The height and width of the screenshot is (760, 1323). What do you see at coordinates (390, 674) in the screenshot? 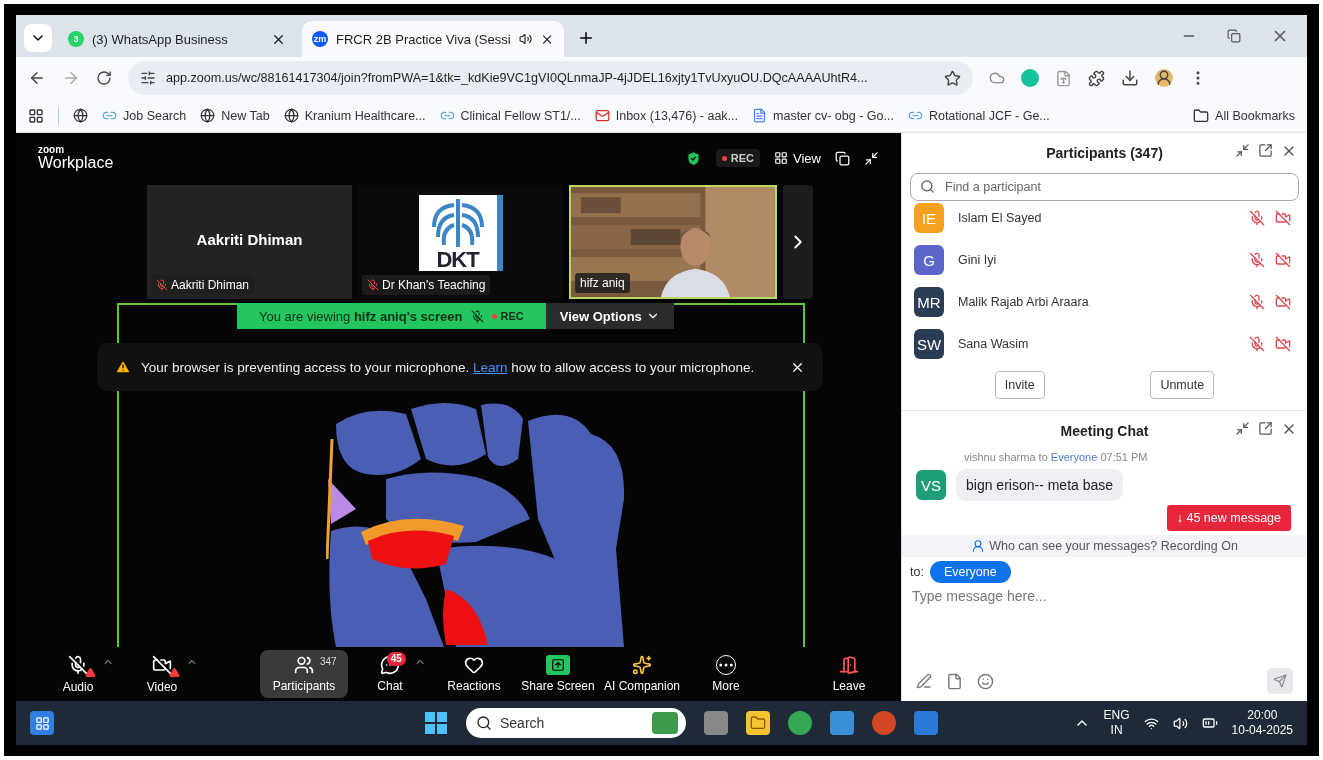
I see `chat-button: 45 Chat` at bounding box center [390, 674].